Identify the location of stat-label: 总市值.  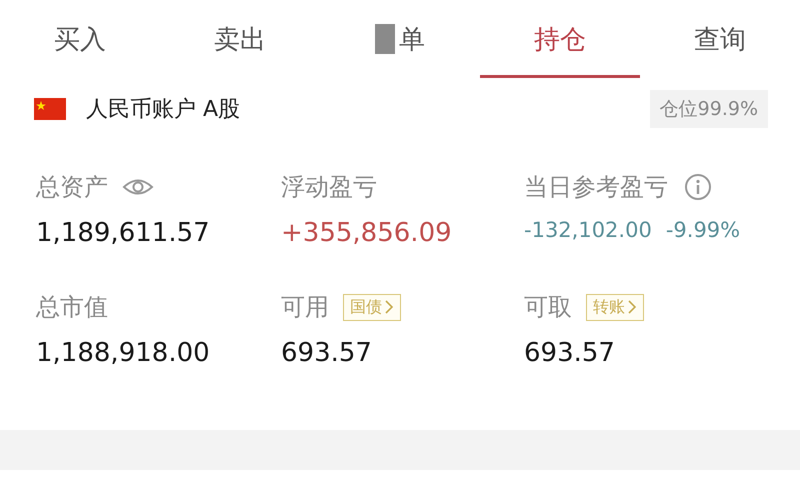
(72, 307).